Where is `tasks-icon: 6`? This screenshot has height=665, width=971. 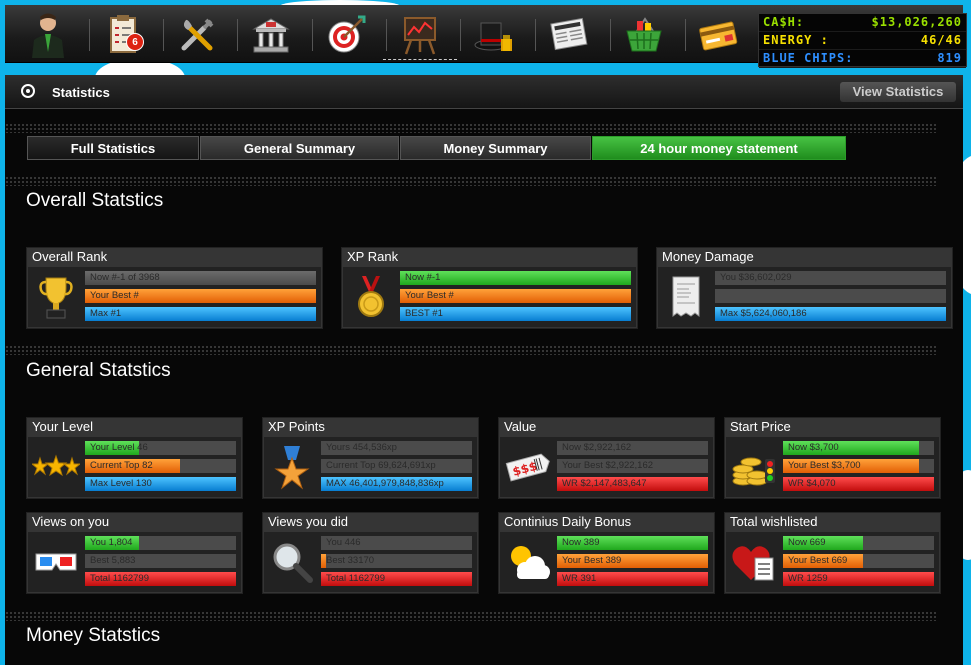
tasks-icon: 6 is located at coordinates (123, 35).